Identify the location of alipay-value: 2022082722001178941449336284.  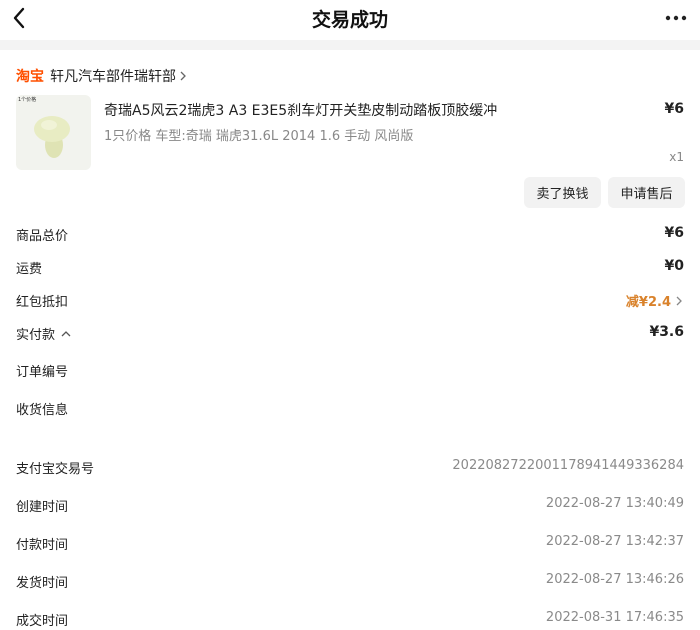
(568, 465).